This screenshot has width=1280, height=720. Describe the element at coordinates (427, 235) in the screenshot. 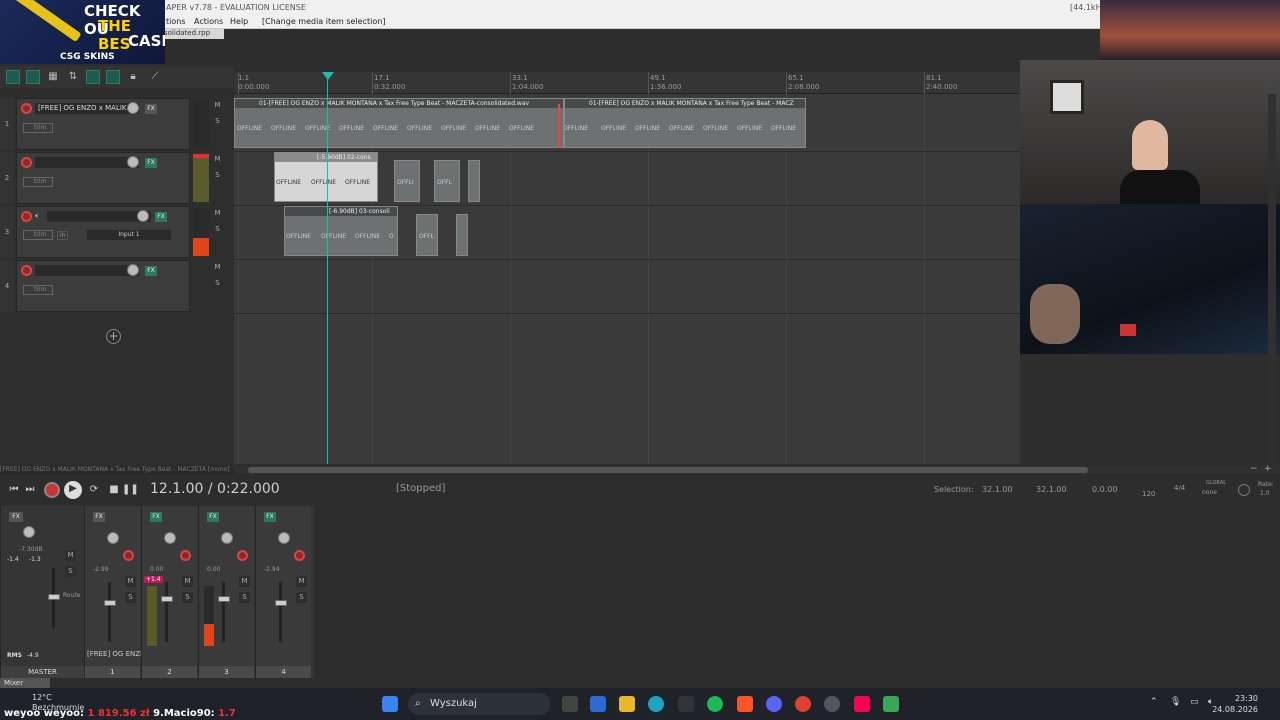

I see `media-item: OFFL` at that location.